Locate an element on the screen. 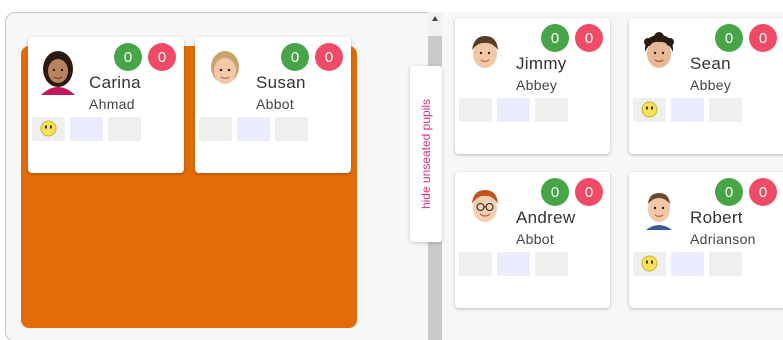 The height and width of the screenshot is (340, 783). pupil-card: Jimmy Abbey 0 0 is located at coordinates (532, 86).